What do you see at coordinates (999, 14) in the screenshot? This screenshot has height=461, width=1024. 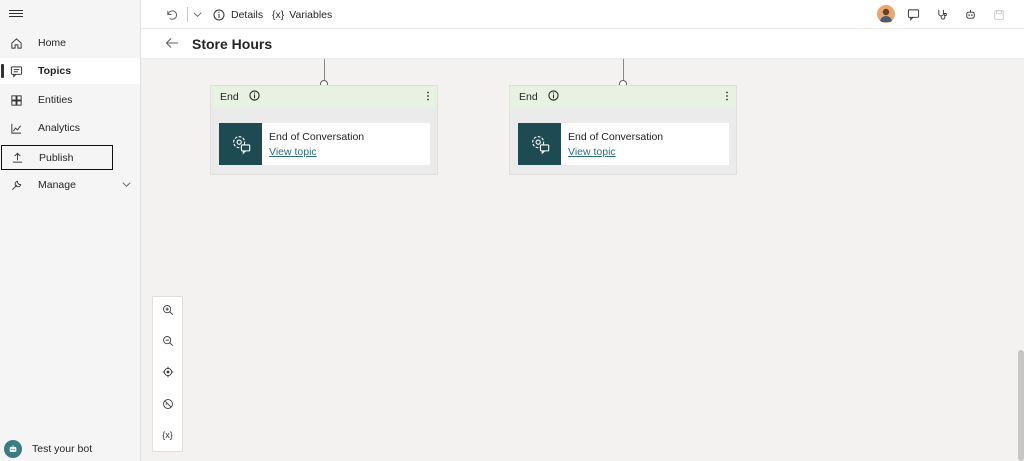 I see `save-icon` at bounding box center [999, 14].